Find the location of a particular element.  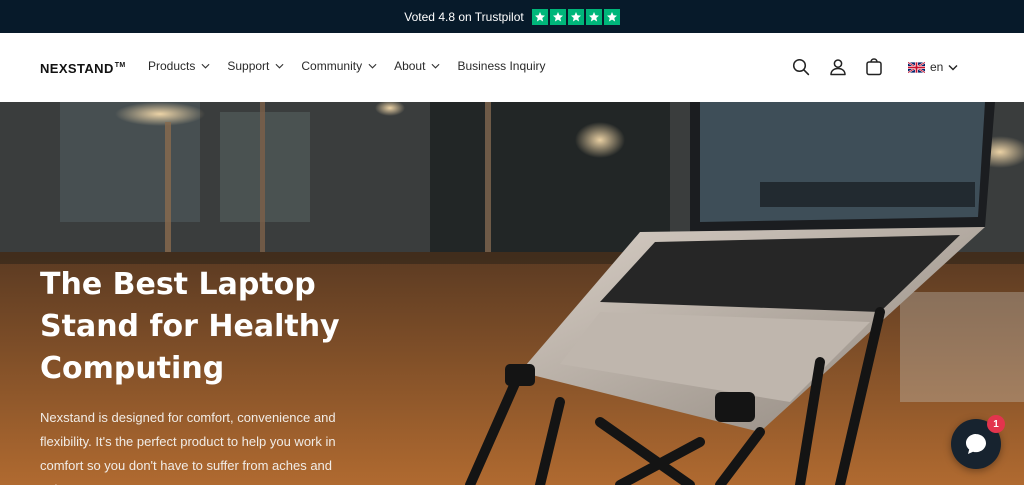

announcement-text: Voted 4.8 on Trustpilot is located at coordinates (464, 16).